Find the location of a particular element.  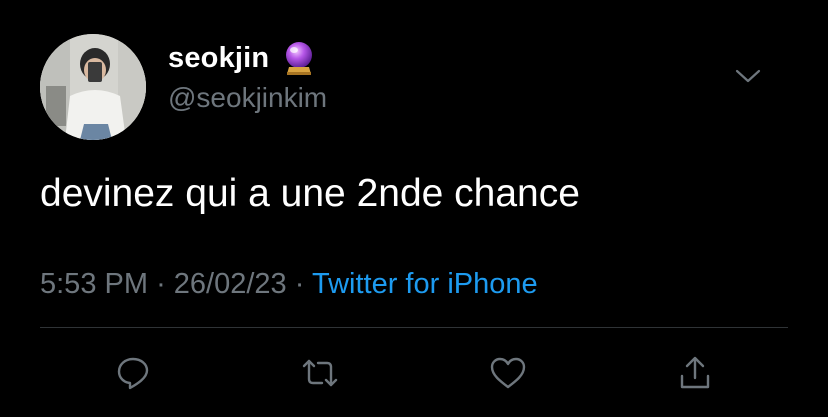

tweet-meta: 5:53 PM · 26/02/23 · Twitter for iPhone is located at coordinates (289, 284).